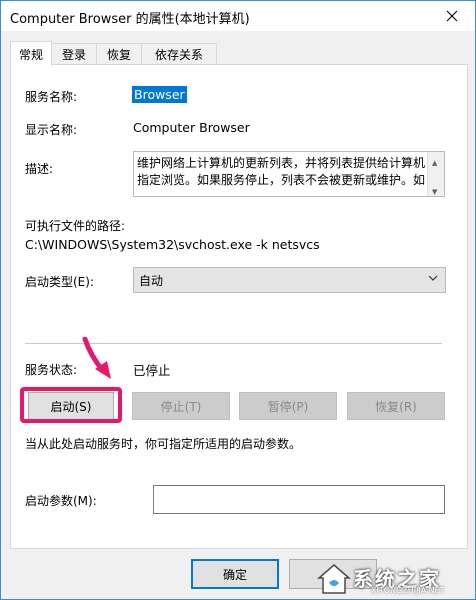  I want to click on tab-dependencies: 依存关系, so click(179, 53).